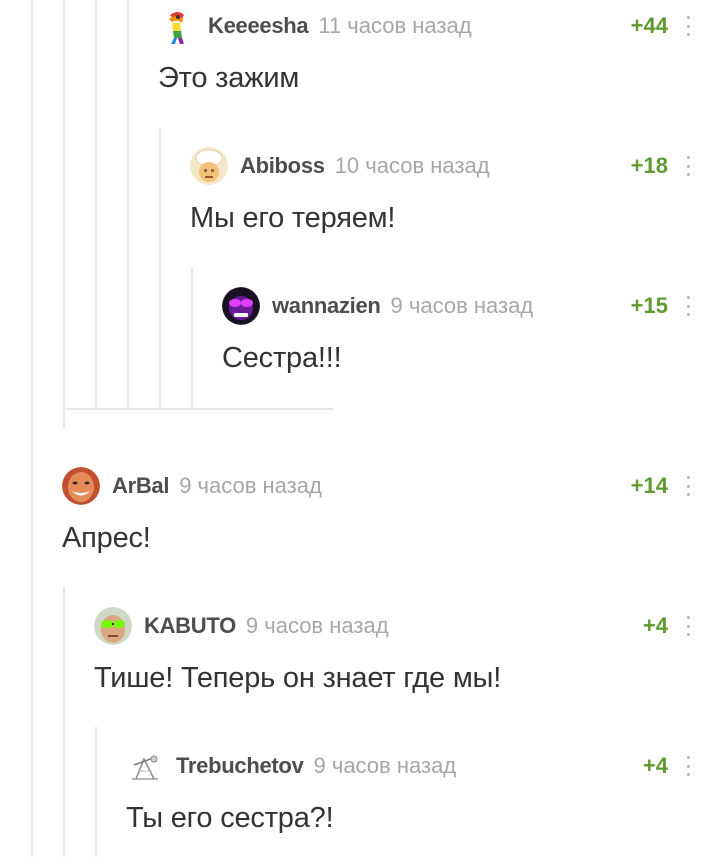 This screenshot has height=857, width=720. I want to click on comment-header: Keeeesha 11 часов назад, so click(315, 26).